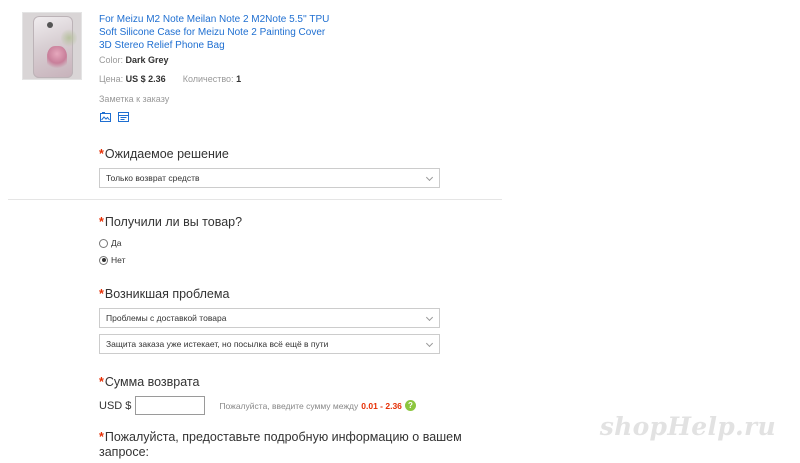 Image resolution: width=800 pixels, height=463 pixels. What do you see at coordinates (116, 243) in the screenshot?
I see `received-option-label: Да` at bounding box center [116, 243].